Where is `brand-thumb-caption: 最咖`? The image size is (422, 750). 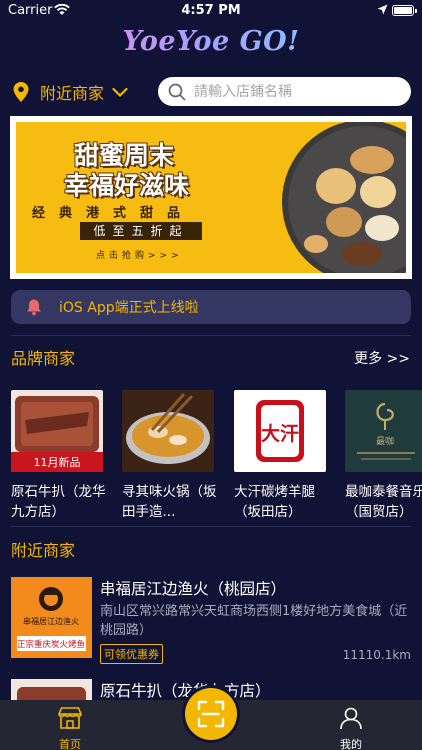 brand-thumb-caption: 最咖 is located at coordinates (385, 441).